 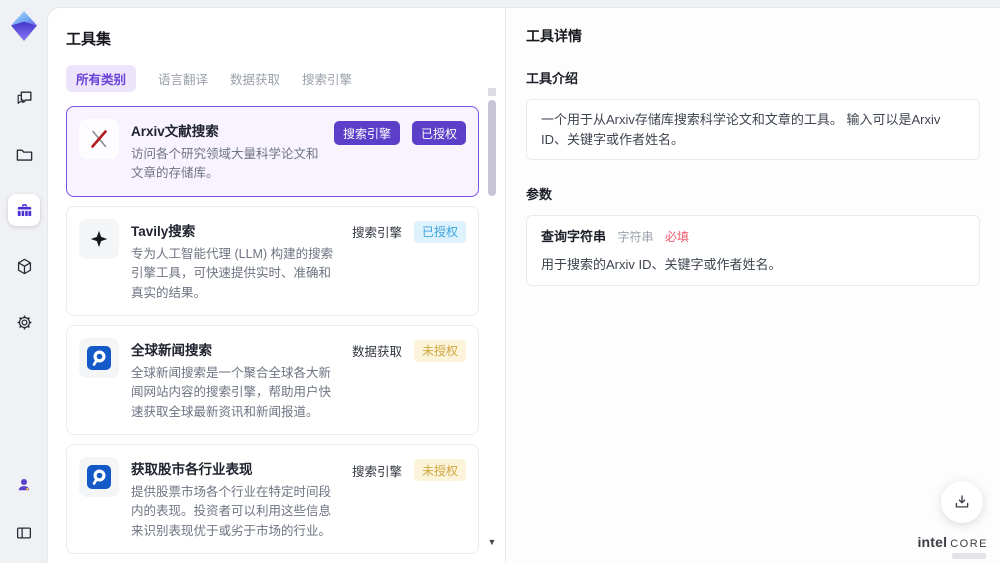 I want to click on settings-icon, so click(x=24, y=322).